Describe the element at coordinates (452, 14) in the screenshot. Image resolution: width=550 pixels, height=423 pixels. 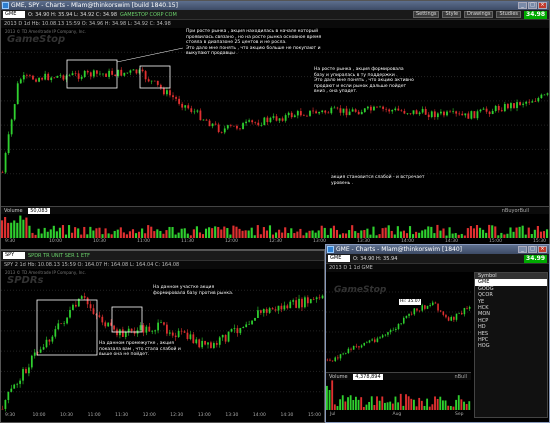
I see `style-button: Style` at that location.